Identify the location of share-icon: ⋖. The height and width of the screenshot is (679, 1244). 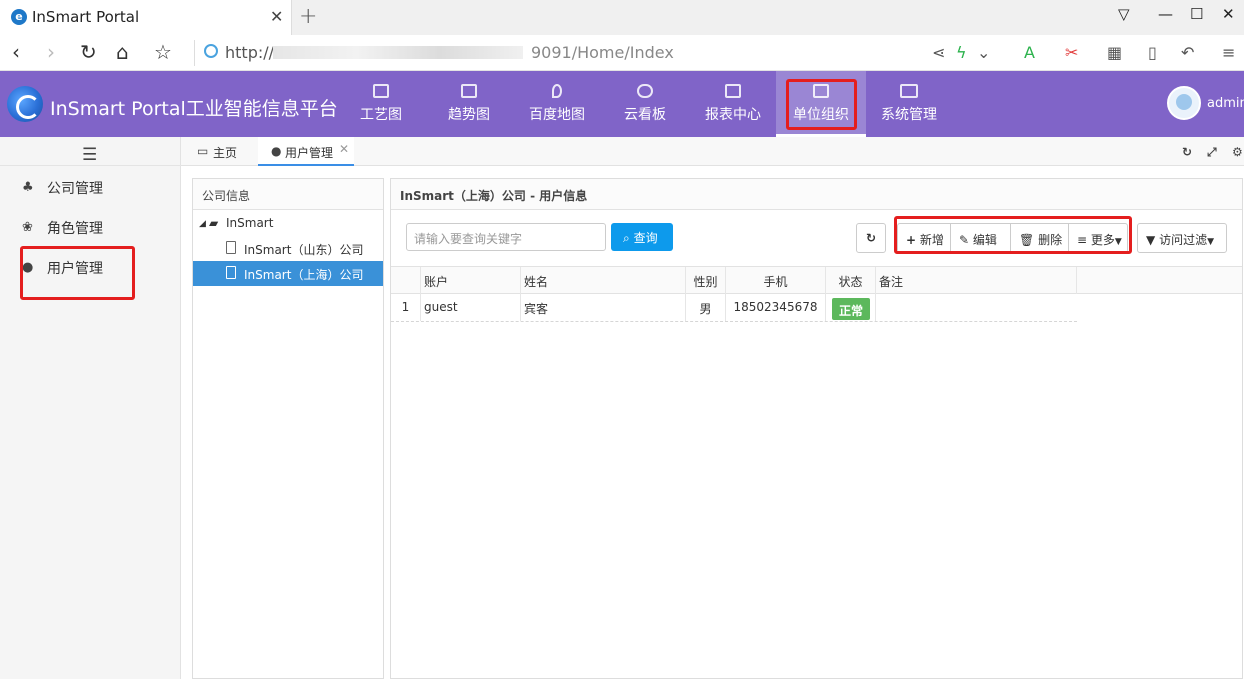
(938, 52).